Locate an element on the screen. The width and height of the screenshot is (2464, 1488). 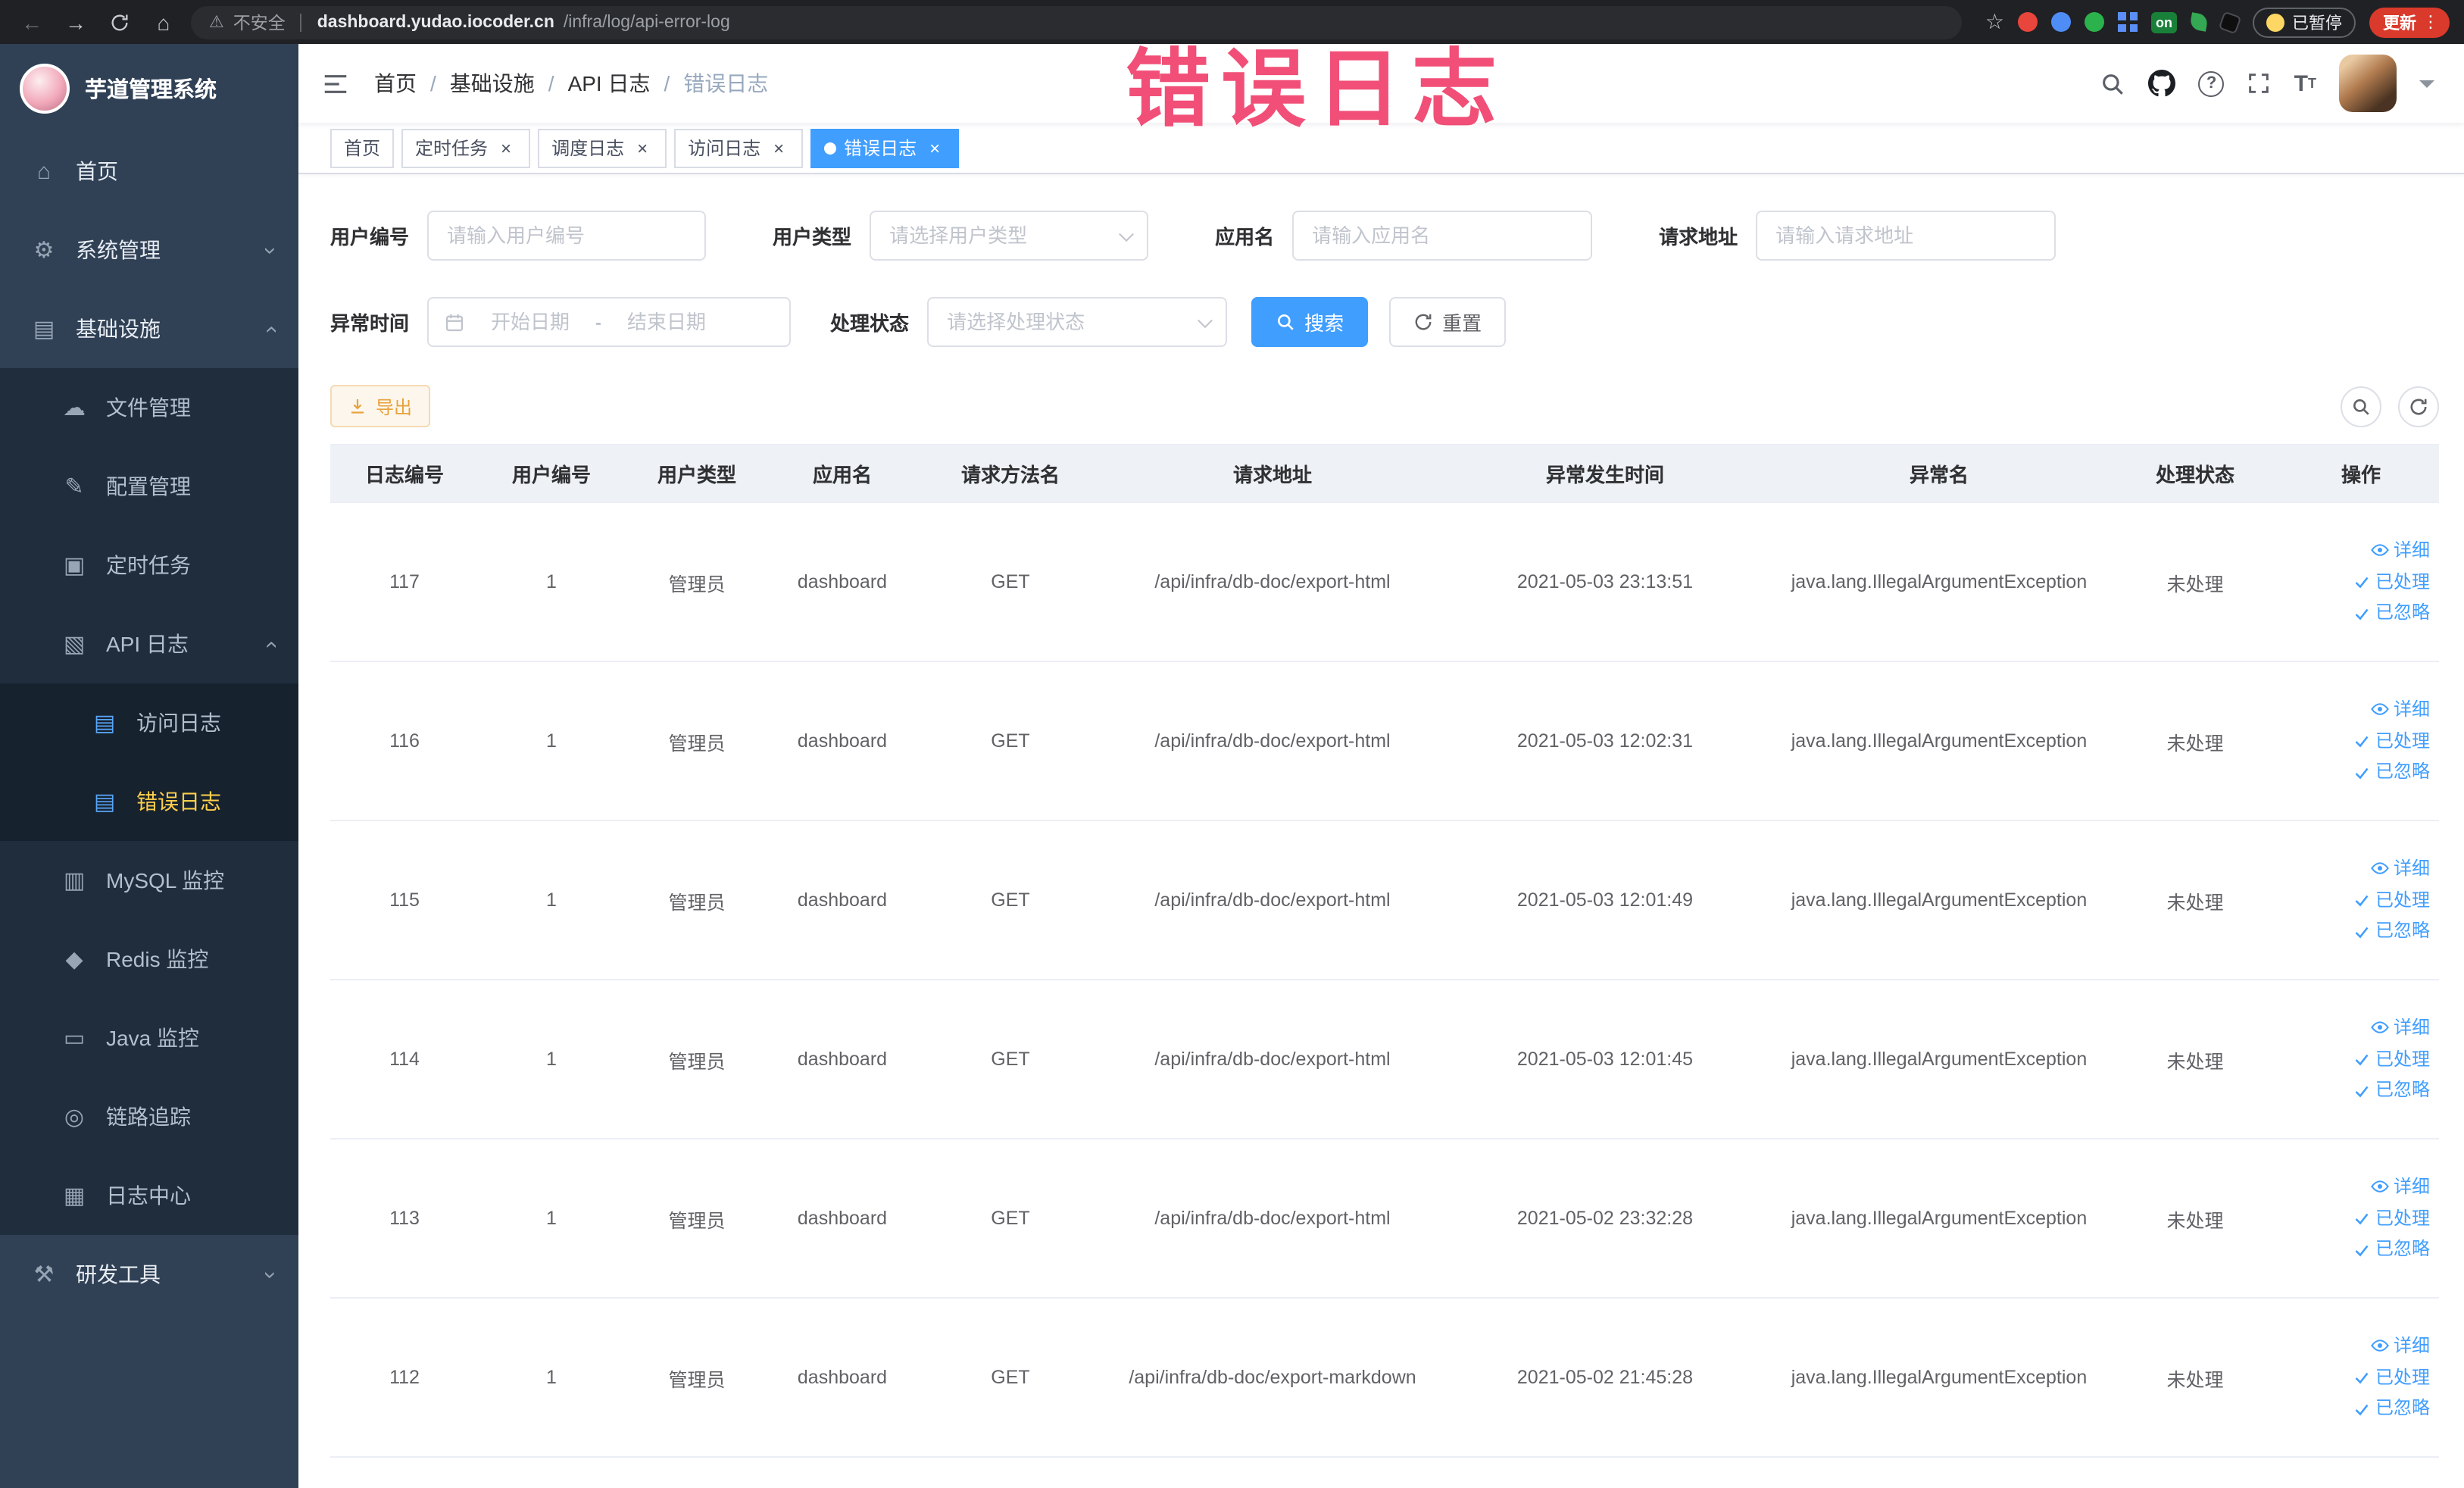
sidebar-item-access-log: ▤ 访问日志 is located at coordinates (149, 722).